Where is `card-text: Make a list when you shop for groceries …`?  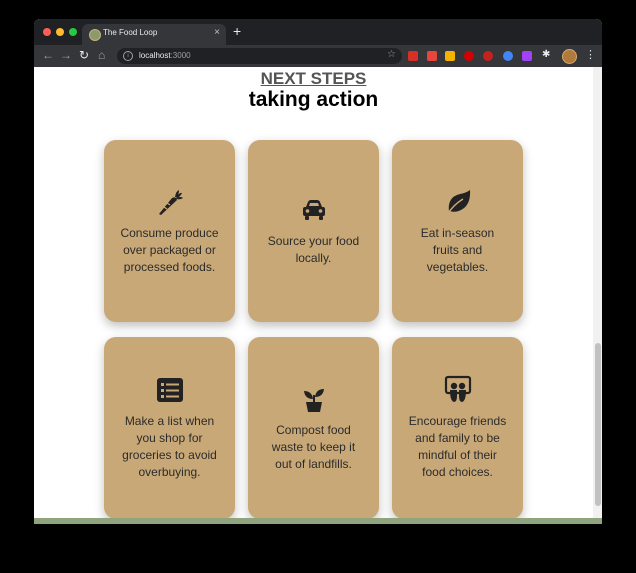 card-text: Make a list when you shop for groceries … is located at coordinates (169, 446).